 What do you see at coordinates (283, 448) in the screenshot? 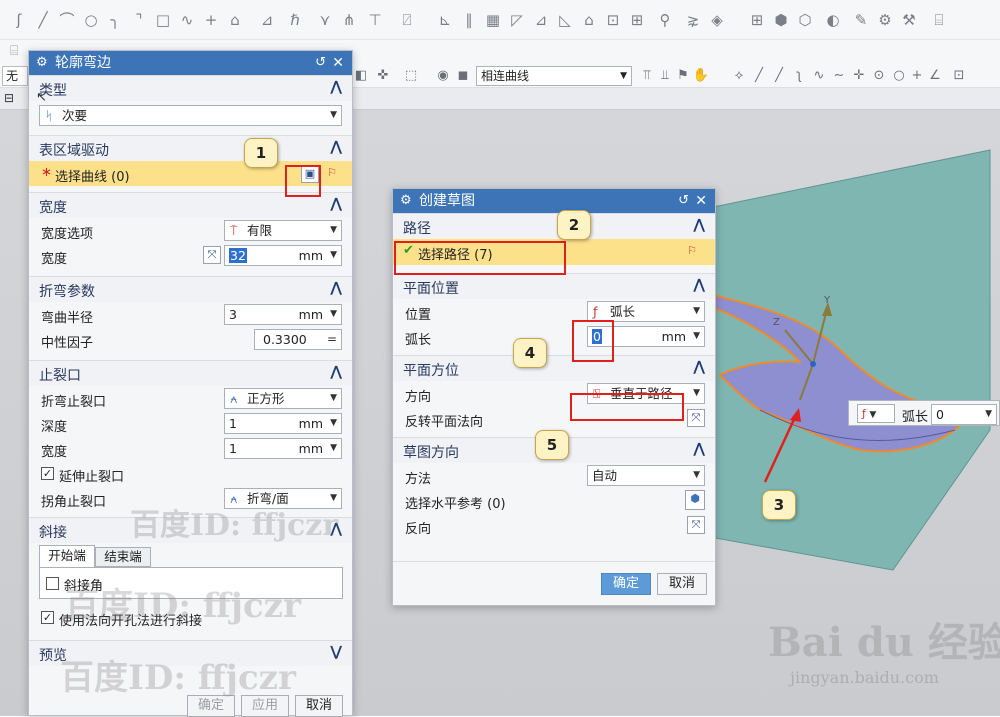
I see `relief-width-input: 1 mm ▼` at bounding box center [283, 448].